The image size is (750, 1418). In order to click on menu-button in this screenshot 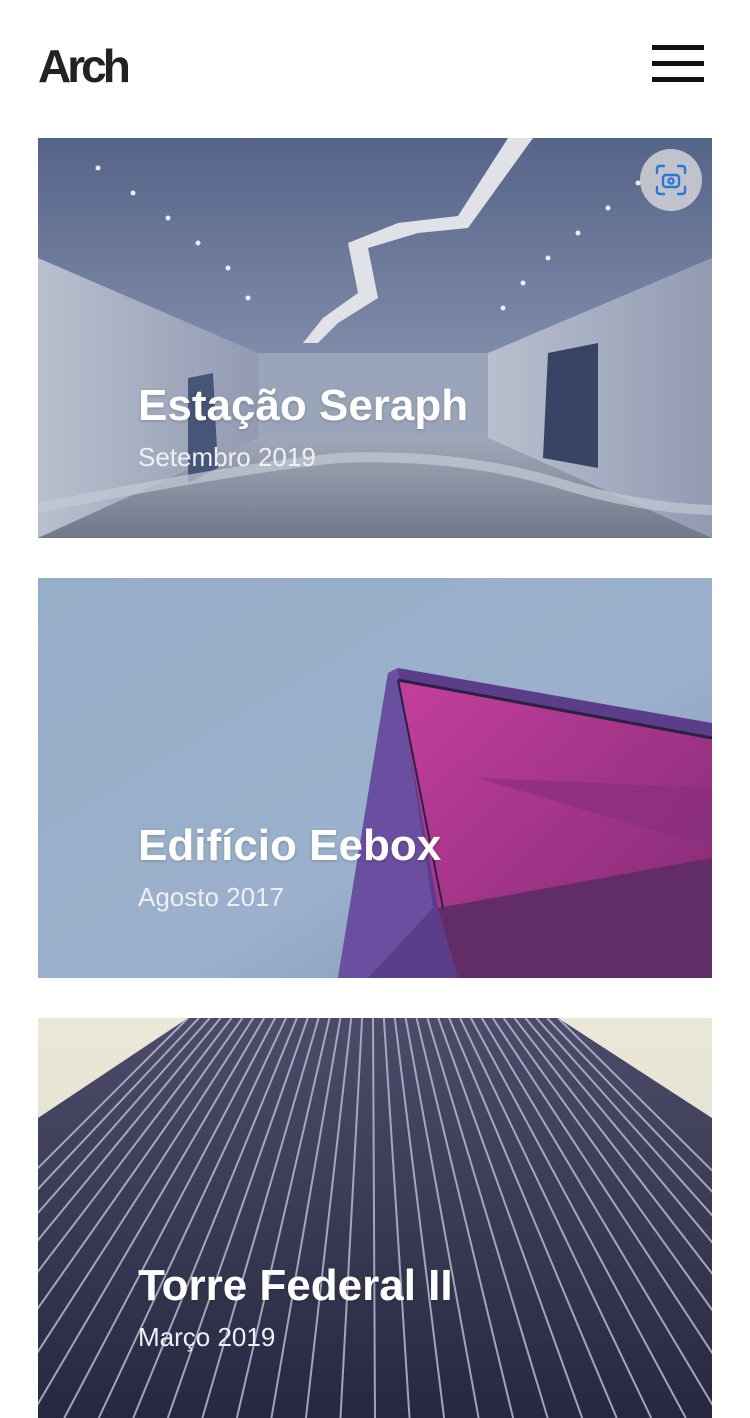, I will do `click(679, 65)`.